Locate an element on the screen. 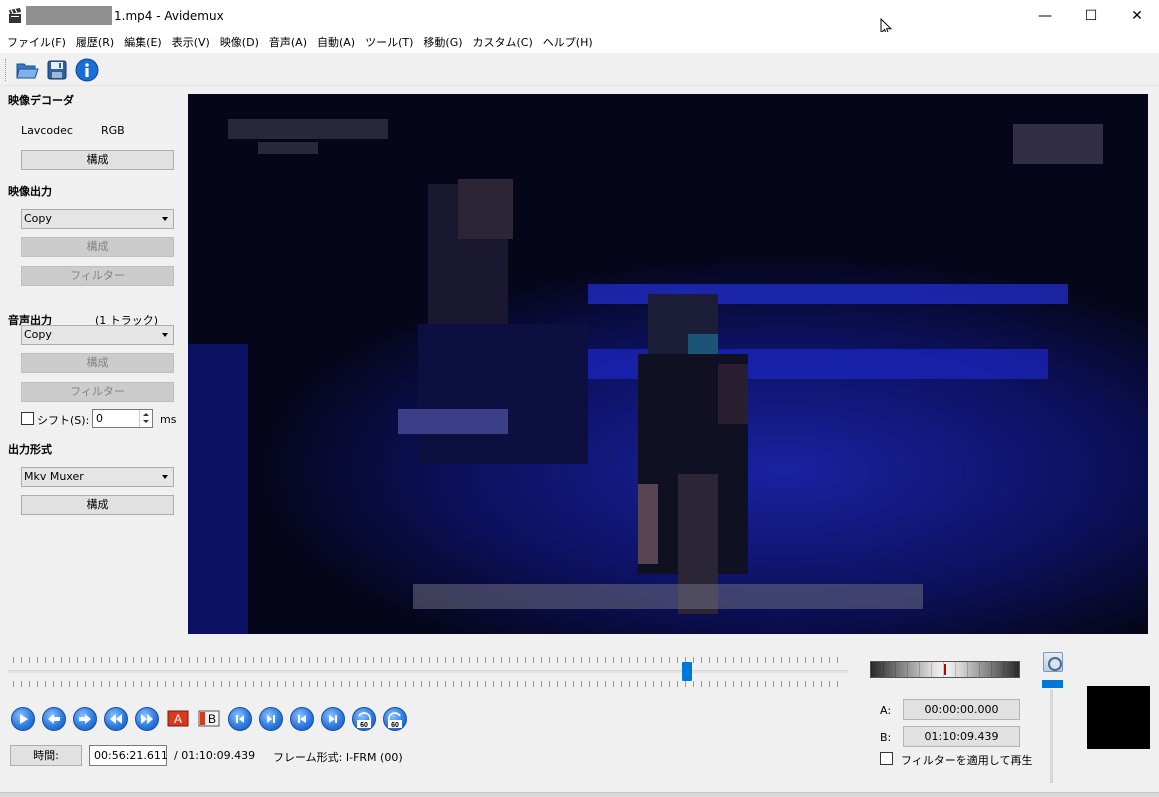 The image size is (1159, 797). volume-icon is located at coordinates (1053, 662).